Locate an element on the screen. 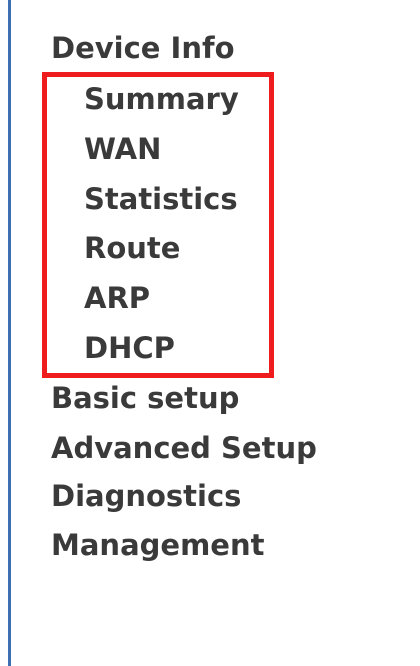 This screenshot has height=666, width=420. nav-item-device-info: Device Info is located at coordinates (143, 48).